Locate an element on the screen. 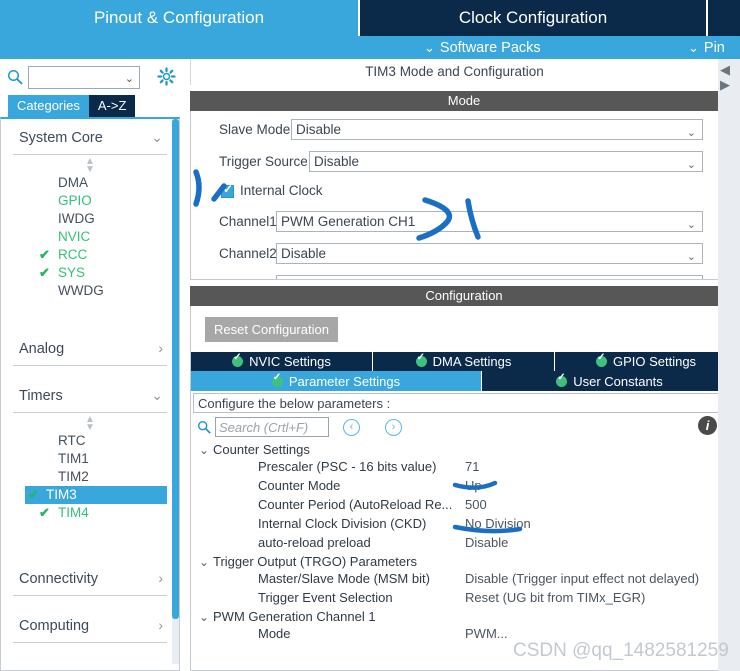  channel3-select: Disable ⌄ is located at coordinates (489, 277).